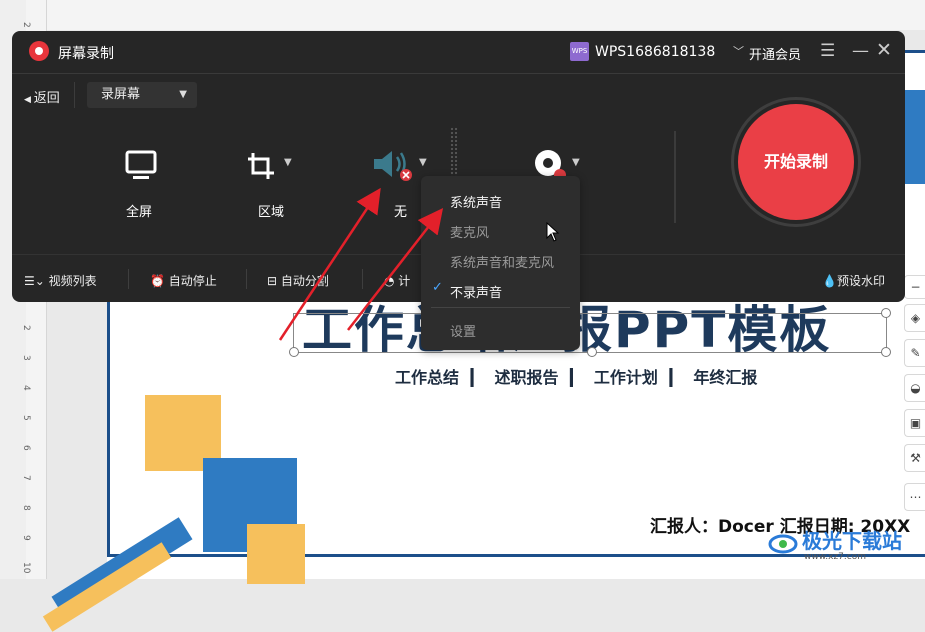 The image size is (925, 632). What do you see at coordinates (852, 541) in the screenshot?
I see `site-name: 极光下载站` at bounding box center [852, 541].